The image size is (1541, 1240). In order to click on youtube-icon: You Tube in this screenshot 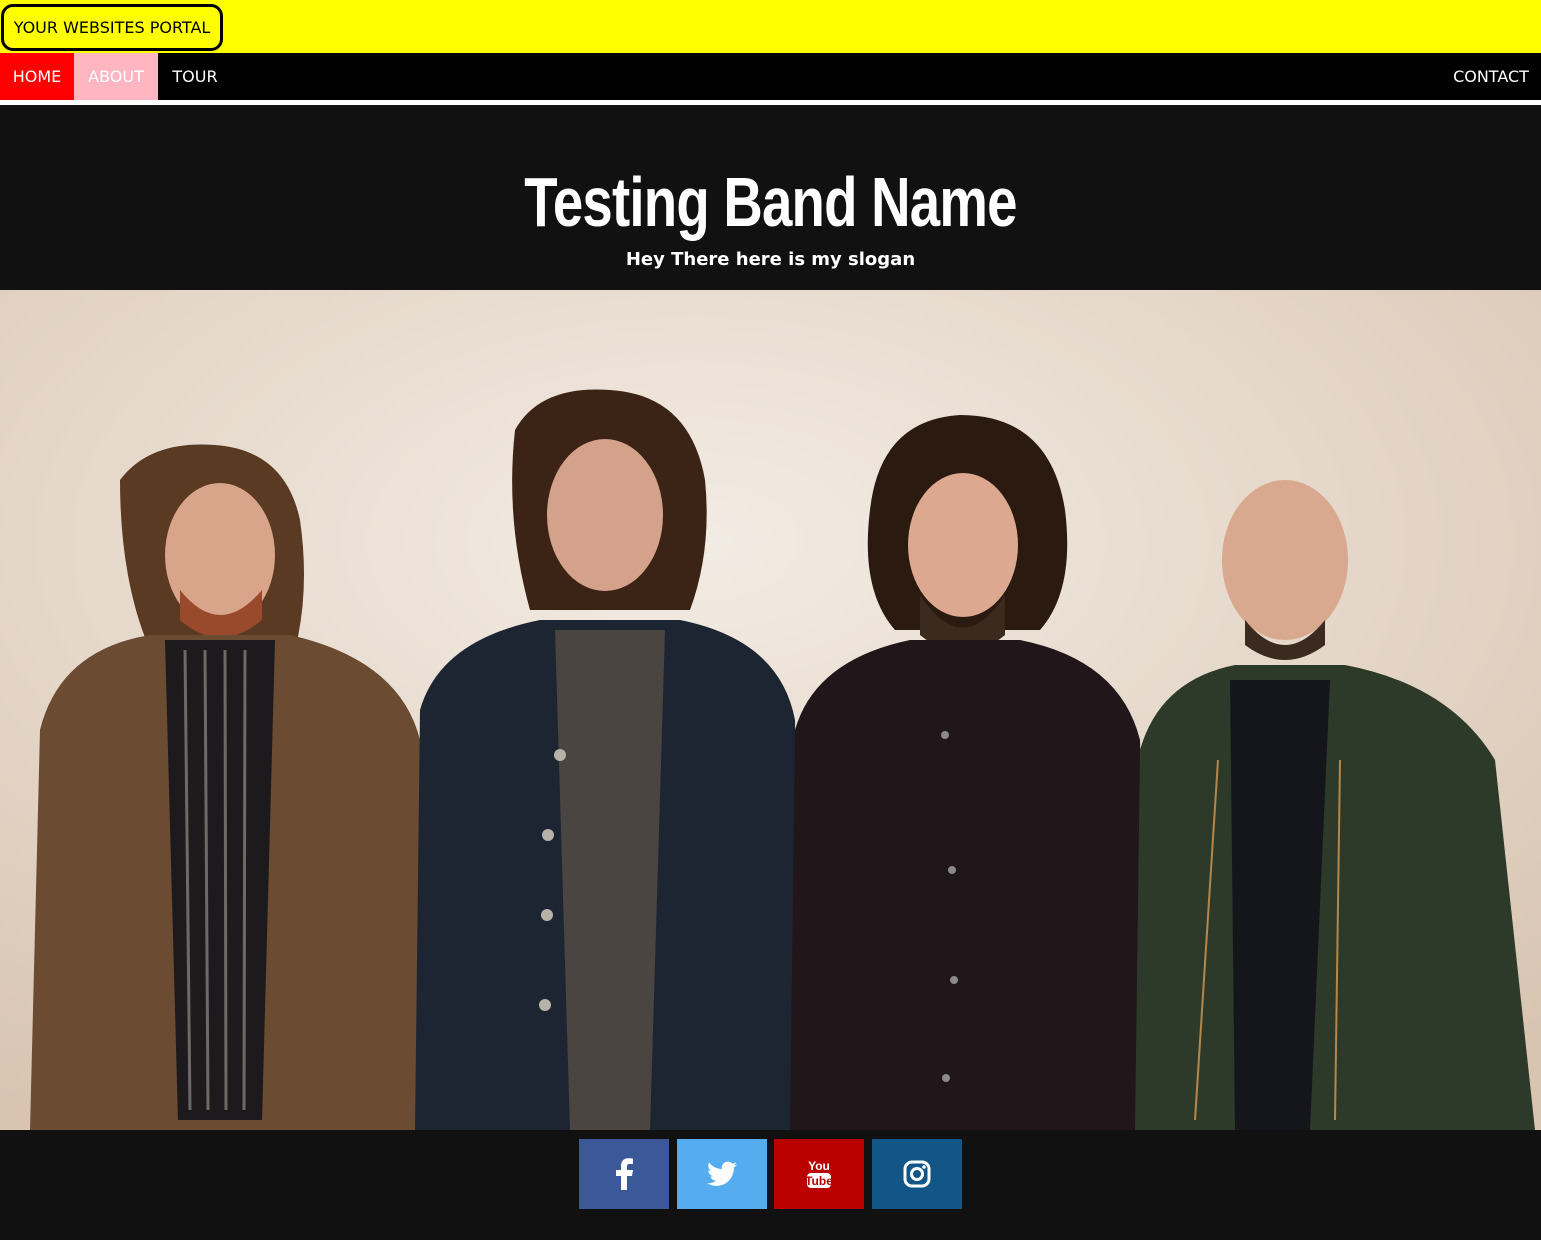, I will do `click(819, 1173)`.